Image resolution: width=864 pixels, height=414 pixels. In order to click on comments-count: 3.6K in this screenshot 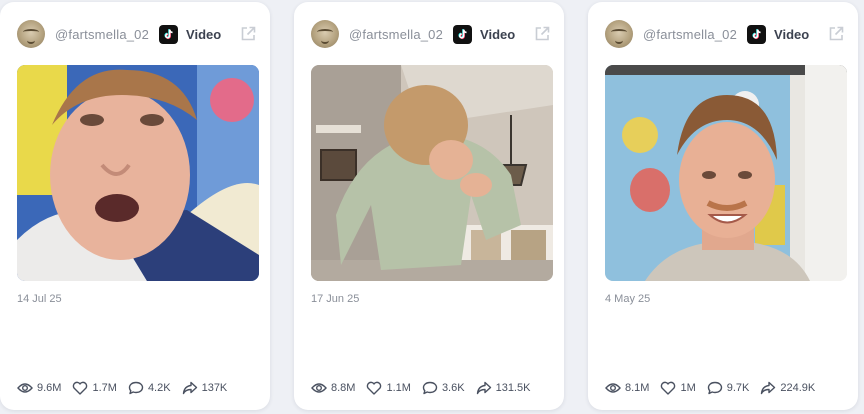, I will do `click(453, 388)`.